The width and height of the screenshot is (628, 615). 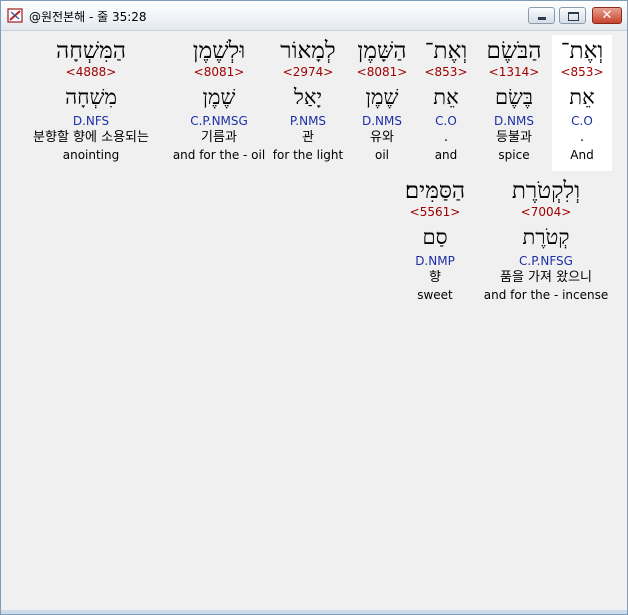 I want to click on hebrew-lemma: מִשְׁחָה, so click(x=91, y=97).